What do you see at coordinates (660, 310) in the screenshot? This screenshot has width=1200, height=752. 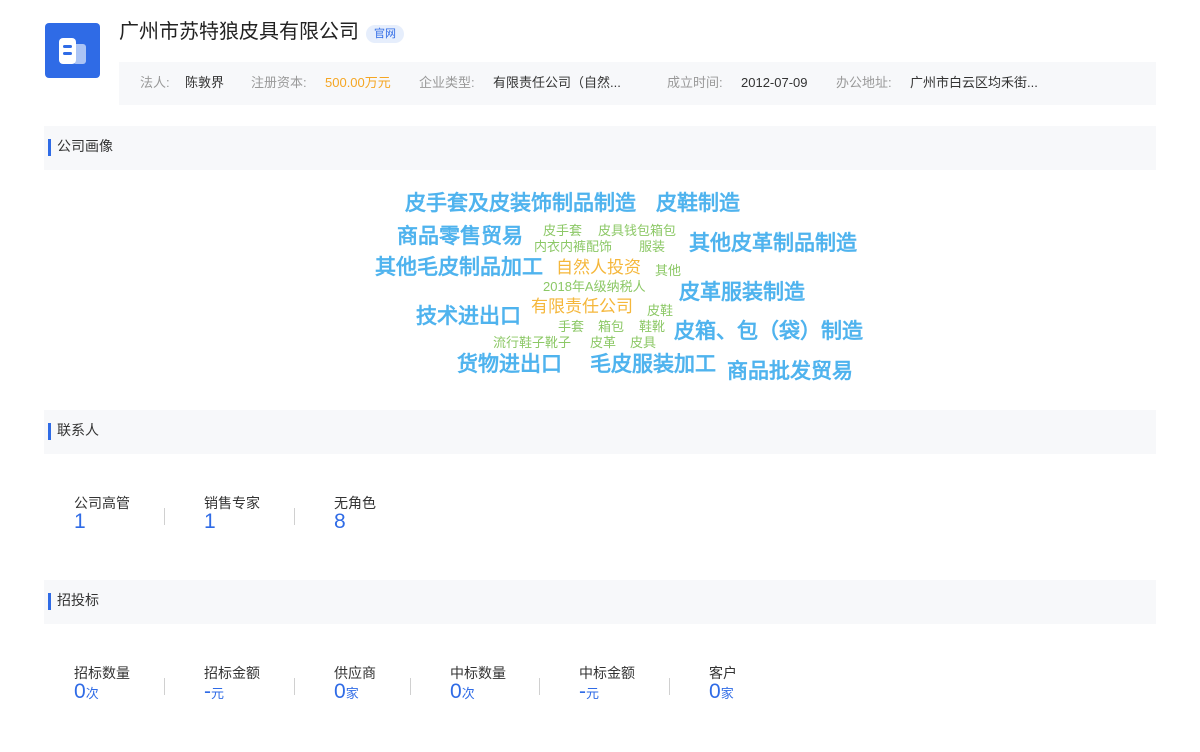 I see `tag-item: 皮鞋` at bounding box center [660, 310].